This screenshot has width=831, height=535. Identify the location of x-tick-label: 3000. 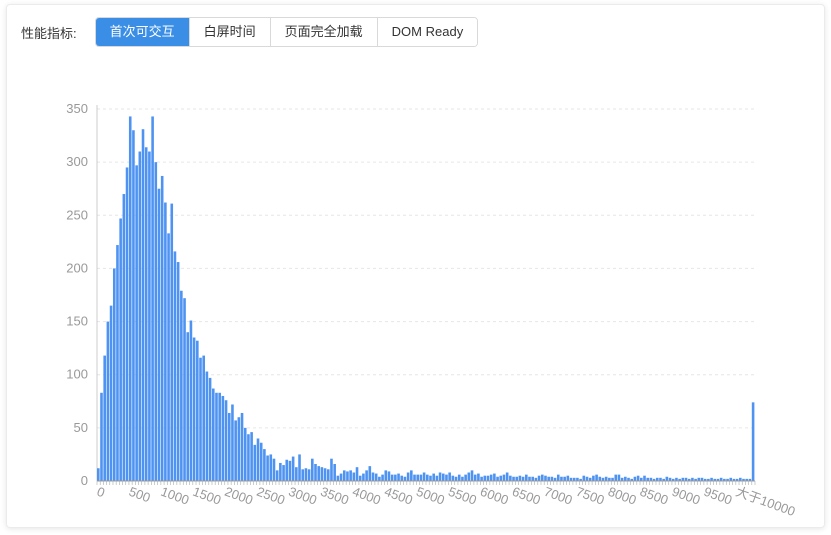
(303, 496).